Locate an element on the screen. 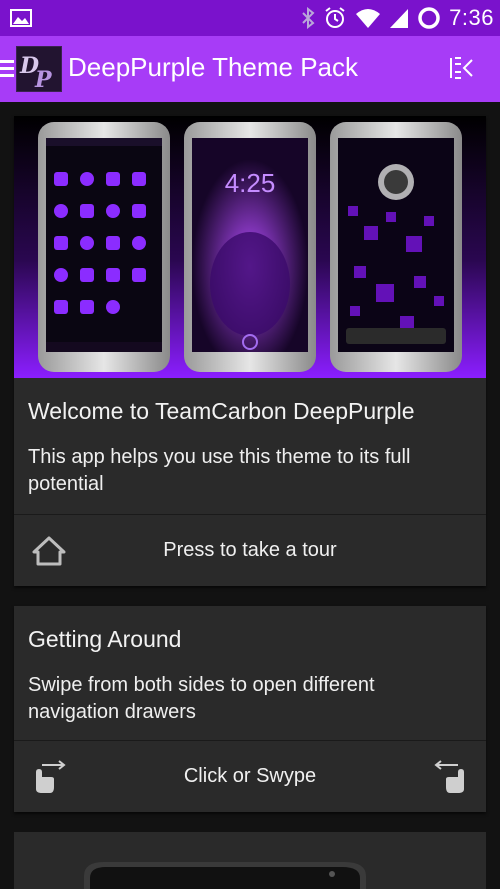 This screenshot has width=500, height=889. phone-preview-image is located at coordinates (225, 875).